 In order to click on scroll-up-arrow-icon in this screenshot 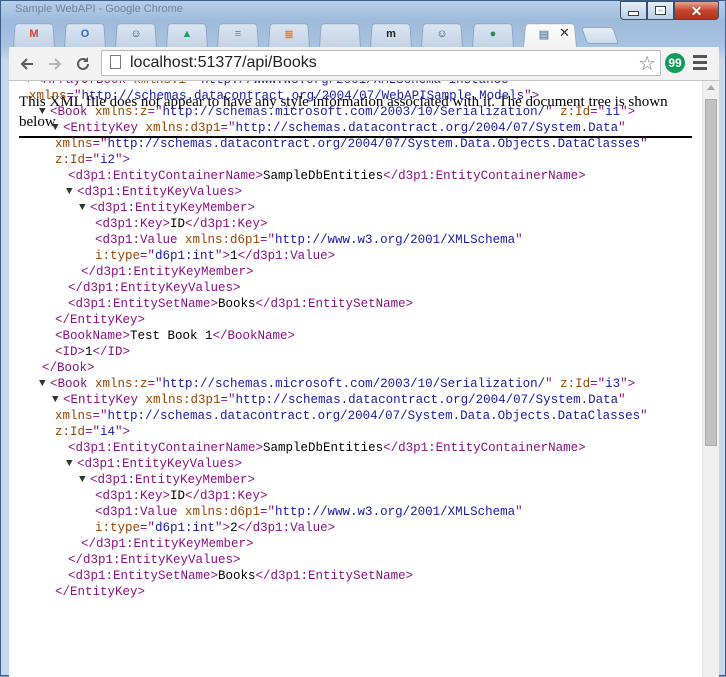, I will do `click(711, 87)`.